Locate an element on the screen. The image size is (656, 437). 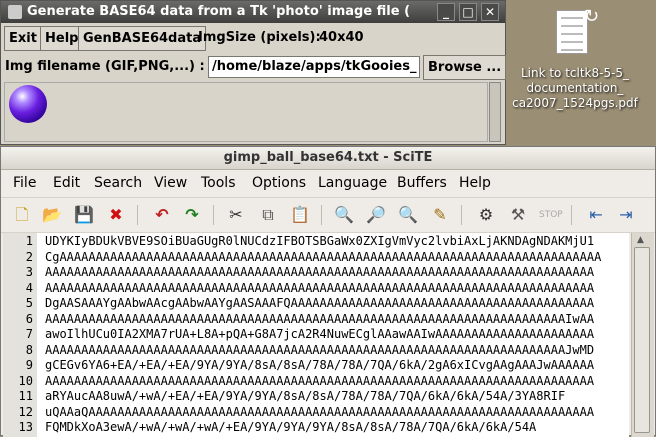
compile-icon: ⚙ is located at coordinates (486, 215).